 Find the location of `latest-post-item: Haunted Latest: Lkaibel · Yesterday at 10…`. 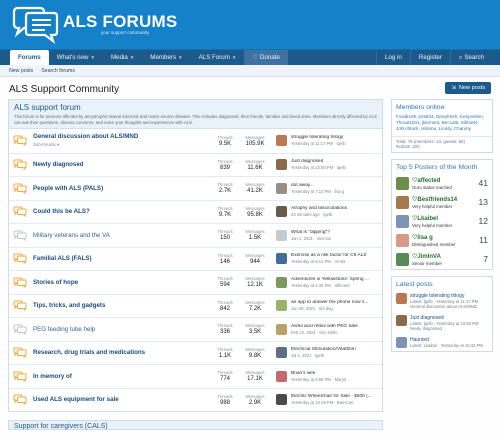

latest-post-item: Haunted Latest: Lkaibel · Yesterday at 10… is located at coordinates (442, 343).